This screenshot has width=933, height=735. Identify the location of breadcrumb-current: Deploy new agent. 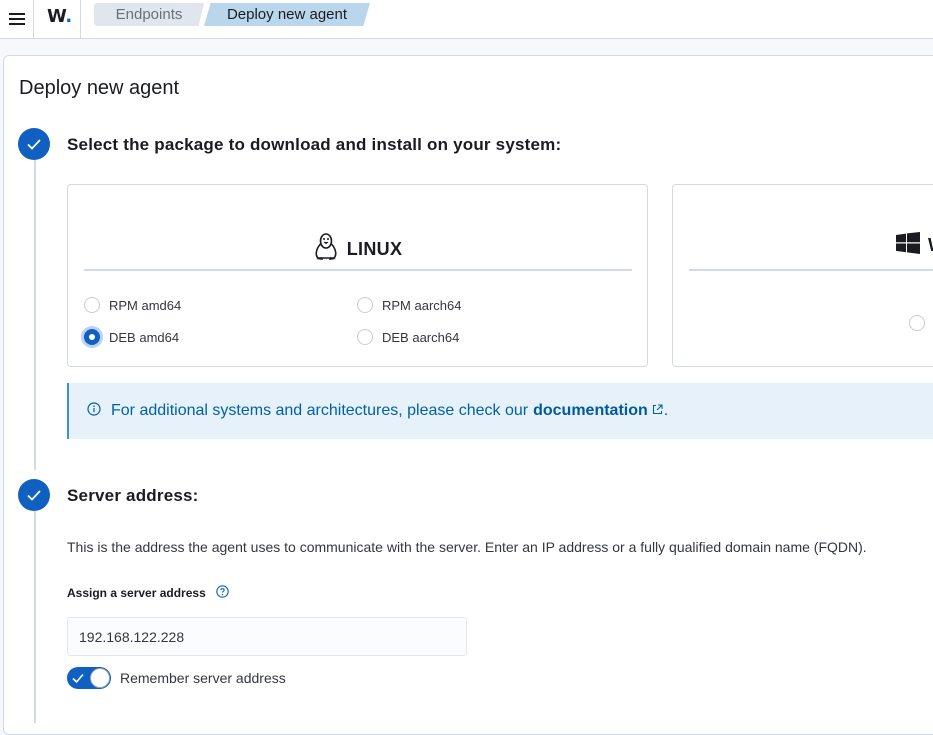
(287, 14).